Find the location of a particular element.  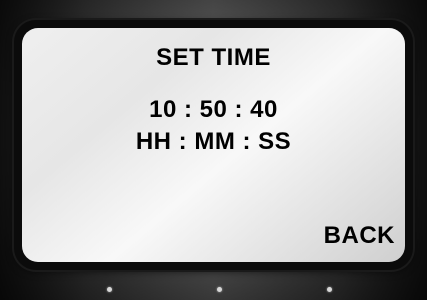

indicator-dot-left is located at coordinates (109, 289).